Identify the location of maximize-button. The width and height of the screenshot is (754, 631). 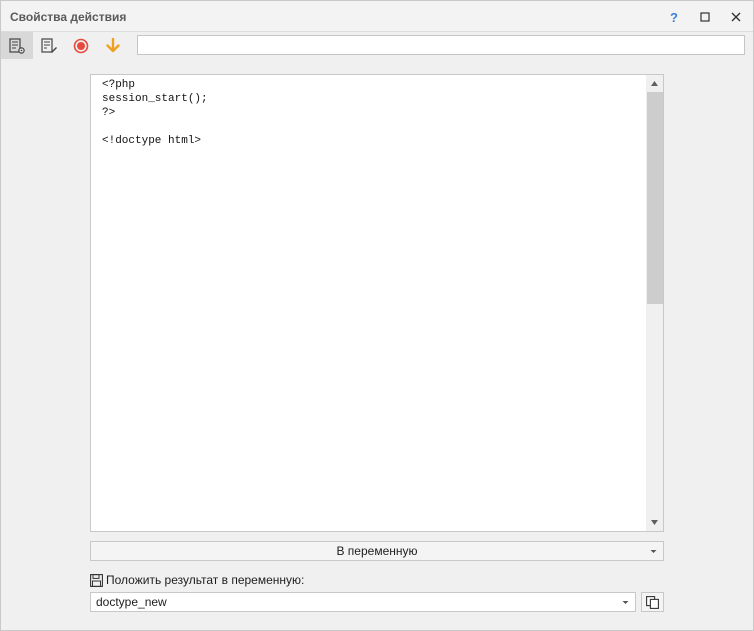
(705, 17).